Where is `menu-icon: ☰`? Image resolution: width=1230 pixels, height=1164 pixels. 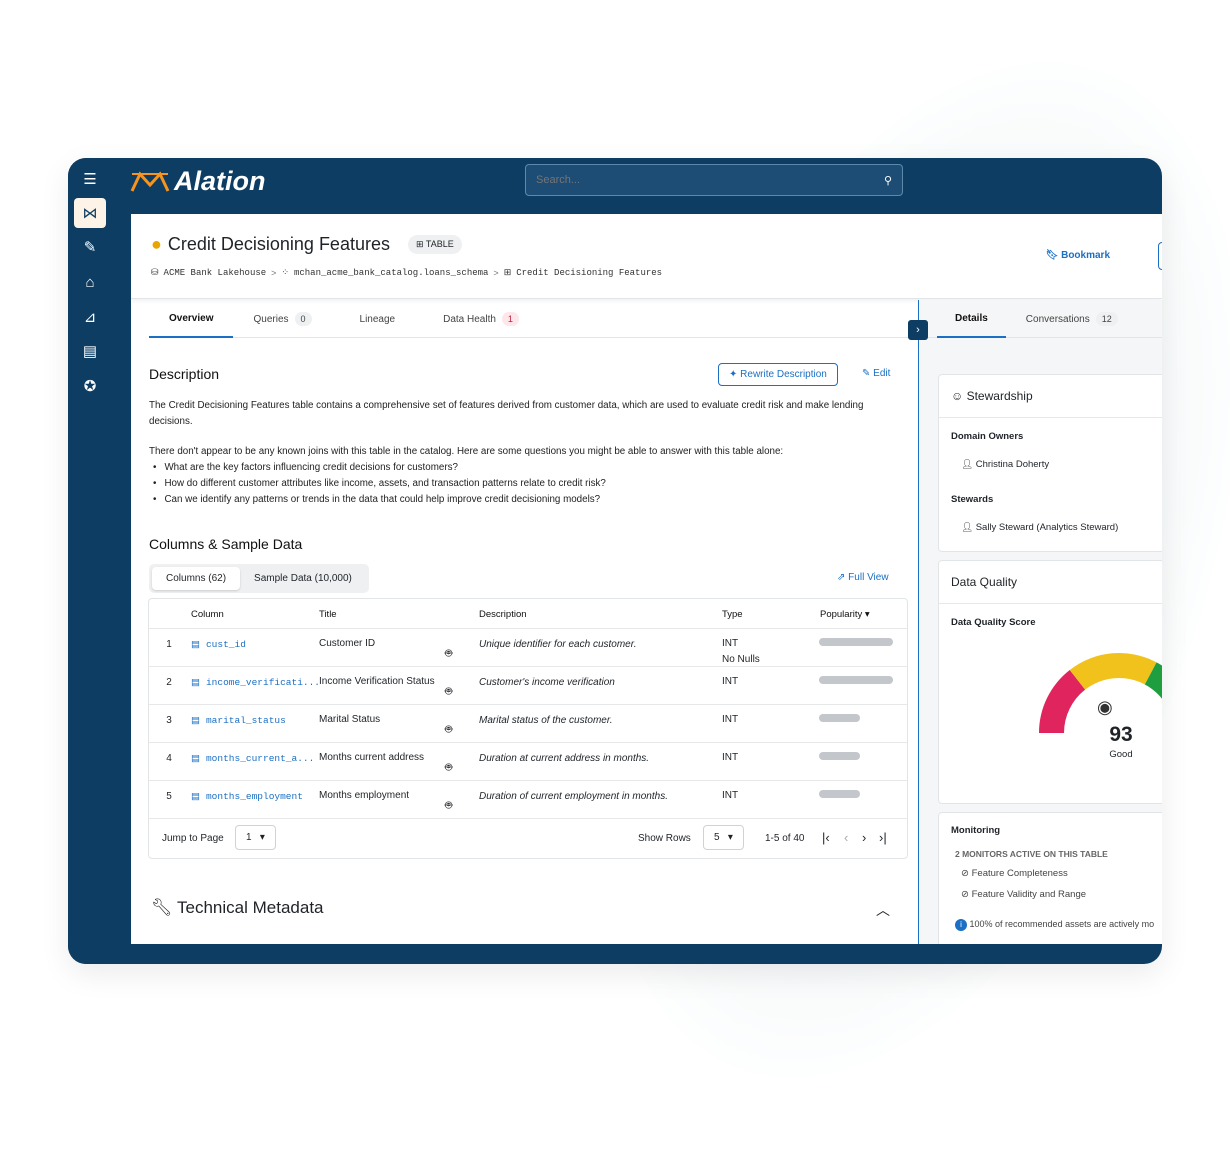
menu-icon: ☰ is located at coordinates (90, 179).